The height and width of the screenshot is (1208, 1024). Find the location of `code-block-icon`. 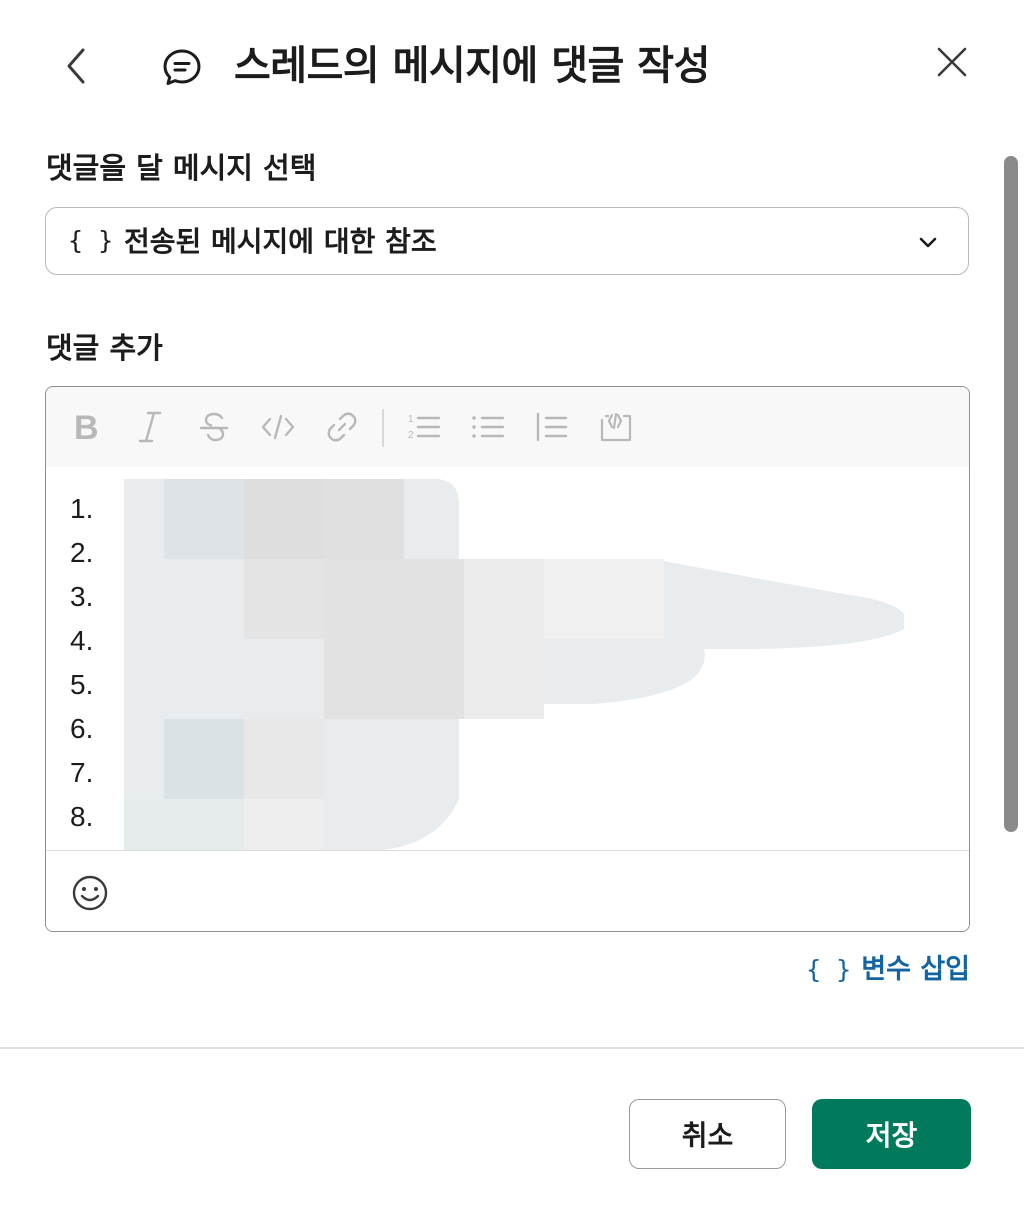

code-block-icon is located at coordinates (616, 427).